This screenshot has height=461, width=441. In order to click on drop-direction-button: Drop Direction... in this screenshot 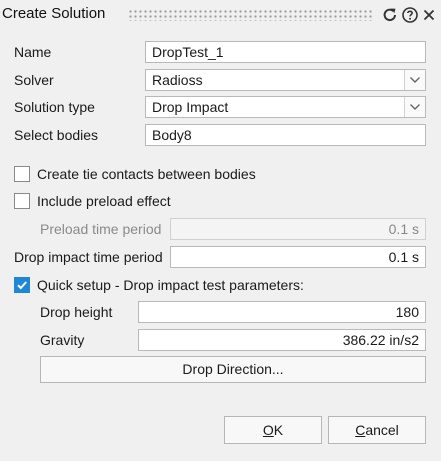, I will do `click(233, 369)`.